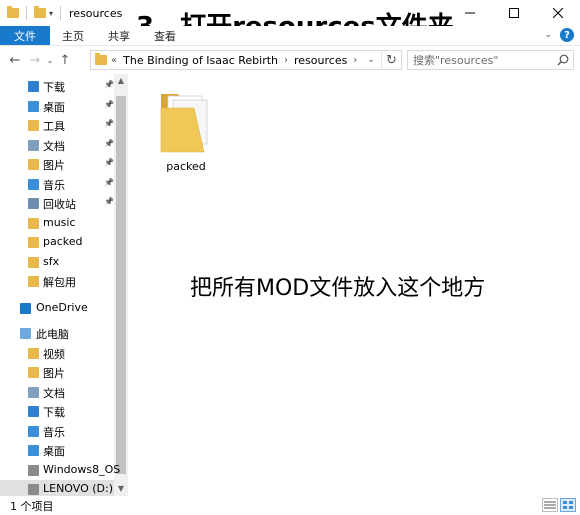 The width and height of the screenshot is (580, 515). I want to click on scroll-up-arrow: ▲, so click(121, 80).